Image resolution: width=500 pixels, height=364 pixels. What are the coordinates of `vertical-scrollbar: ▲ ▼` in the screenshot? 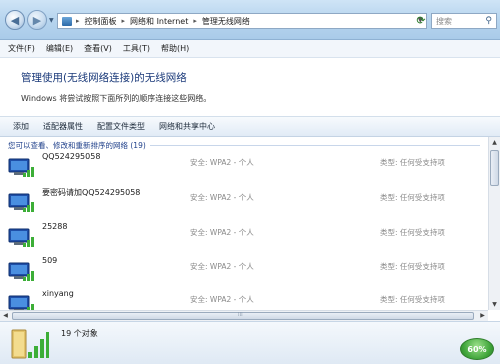 It's located at (494, 223).